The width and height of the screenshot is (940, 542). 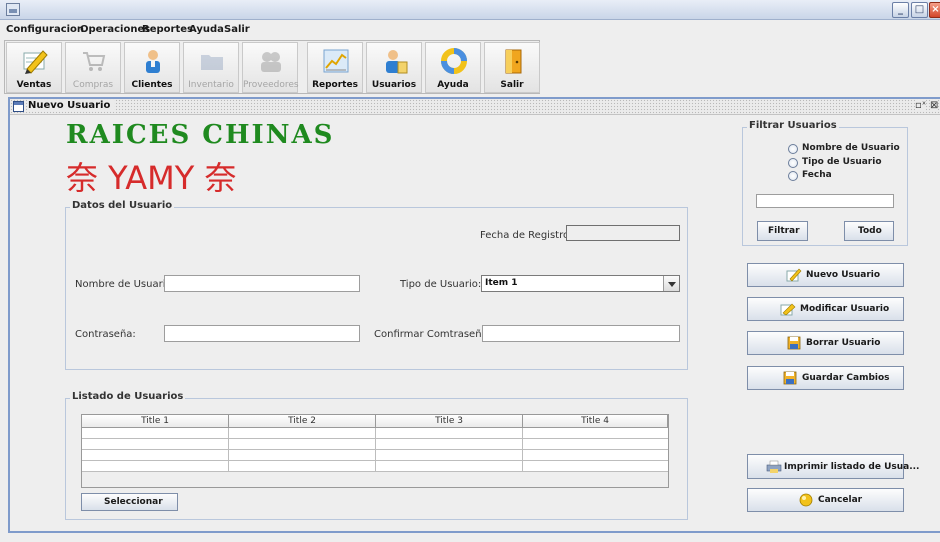 What do you see at coordinates (838, 176) in the screenshot?
I see `filtro-fecha-radio: Fecha` at bounding box center [838, 176].